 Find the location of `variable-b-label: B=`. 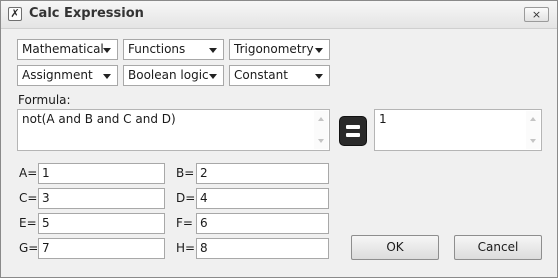

variable-b-label: B= is located at coordinates (185, 173).